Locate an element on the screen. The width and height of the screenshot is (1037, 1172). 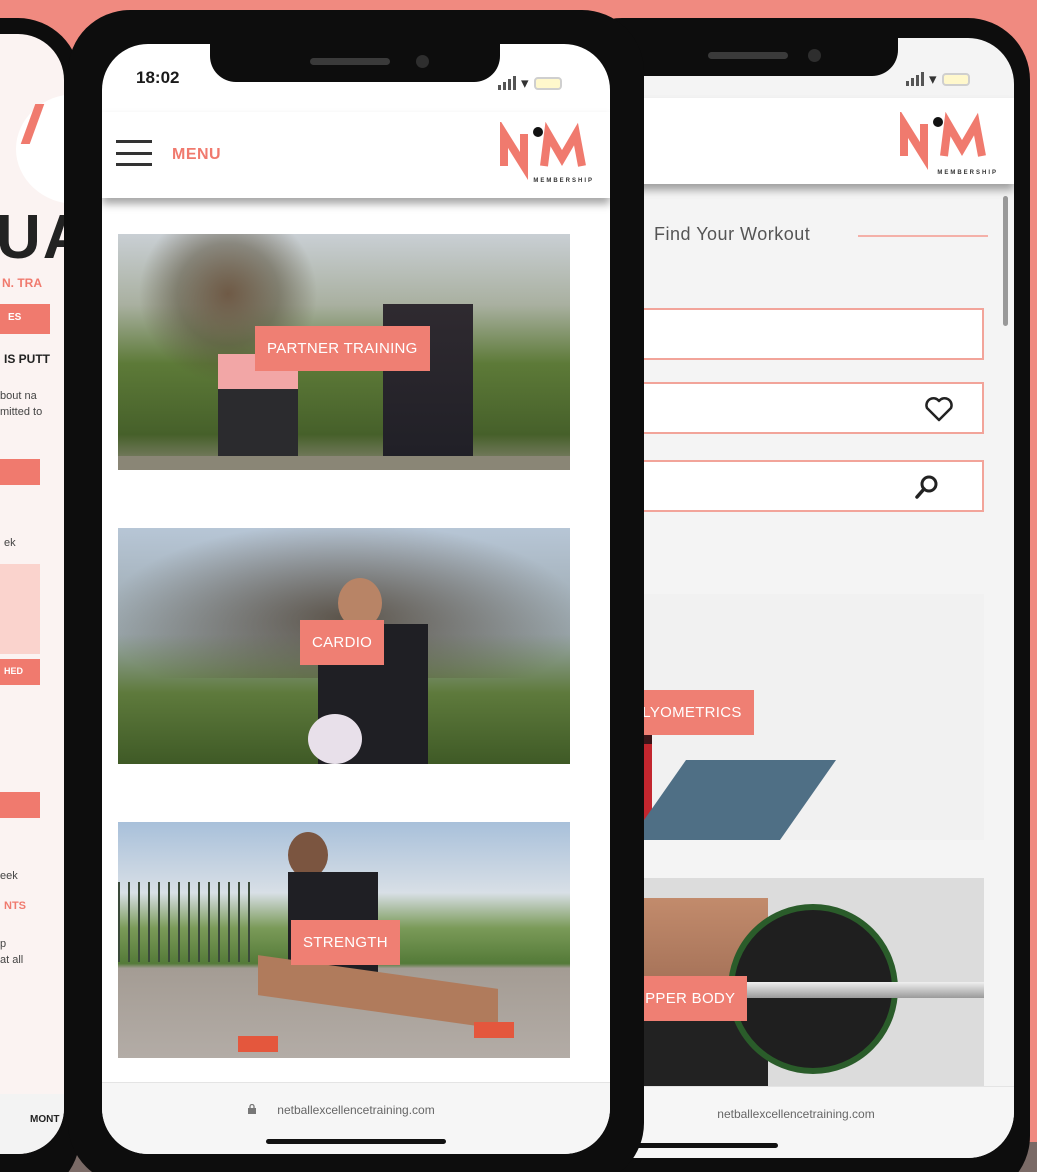
left-small-line1: p is located at coordinates (3, 944).